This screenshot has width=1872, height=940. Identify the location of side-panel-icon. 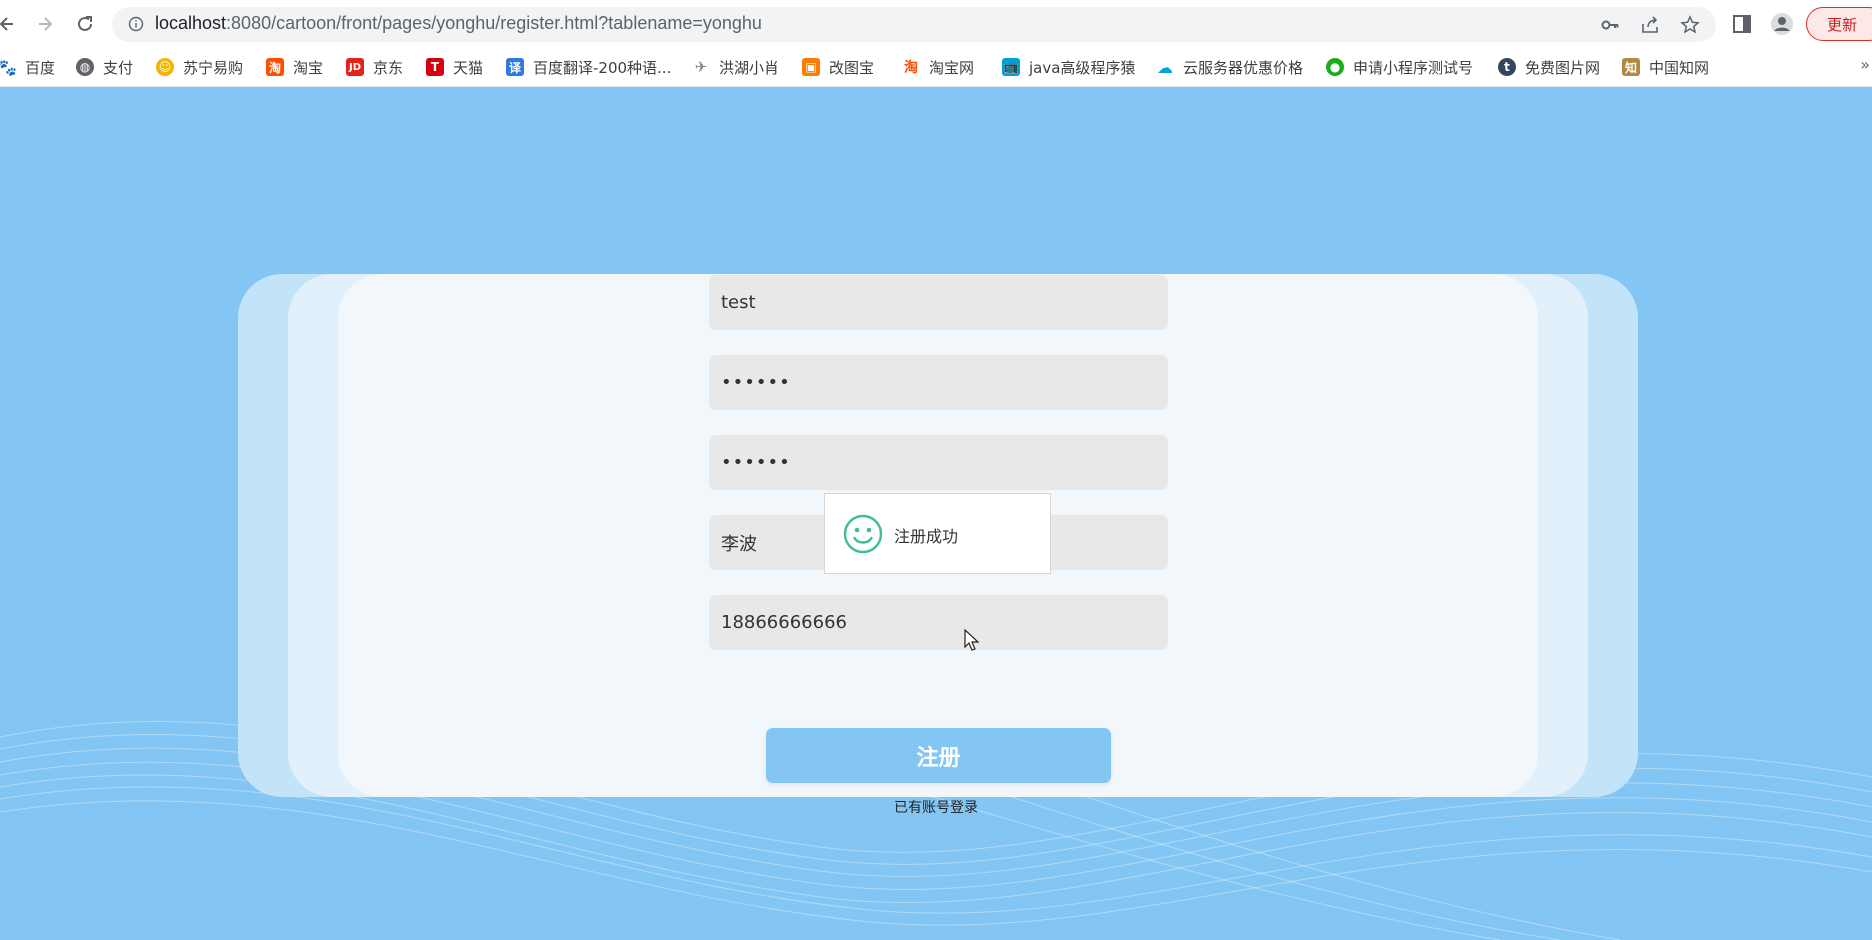
(1742, 24).